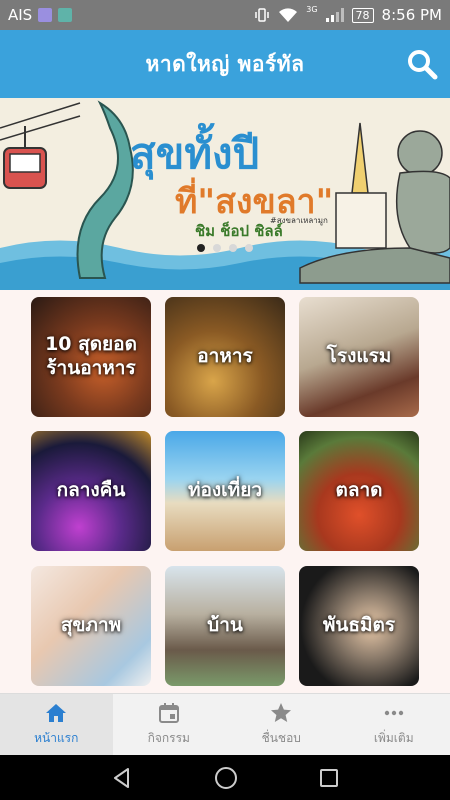 The height and width of the screenshot is (800, 450). Describe the element at coordinates (56, 713) in the screenshot. I see `home-icon` at that location.